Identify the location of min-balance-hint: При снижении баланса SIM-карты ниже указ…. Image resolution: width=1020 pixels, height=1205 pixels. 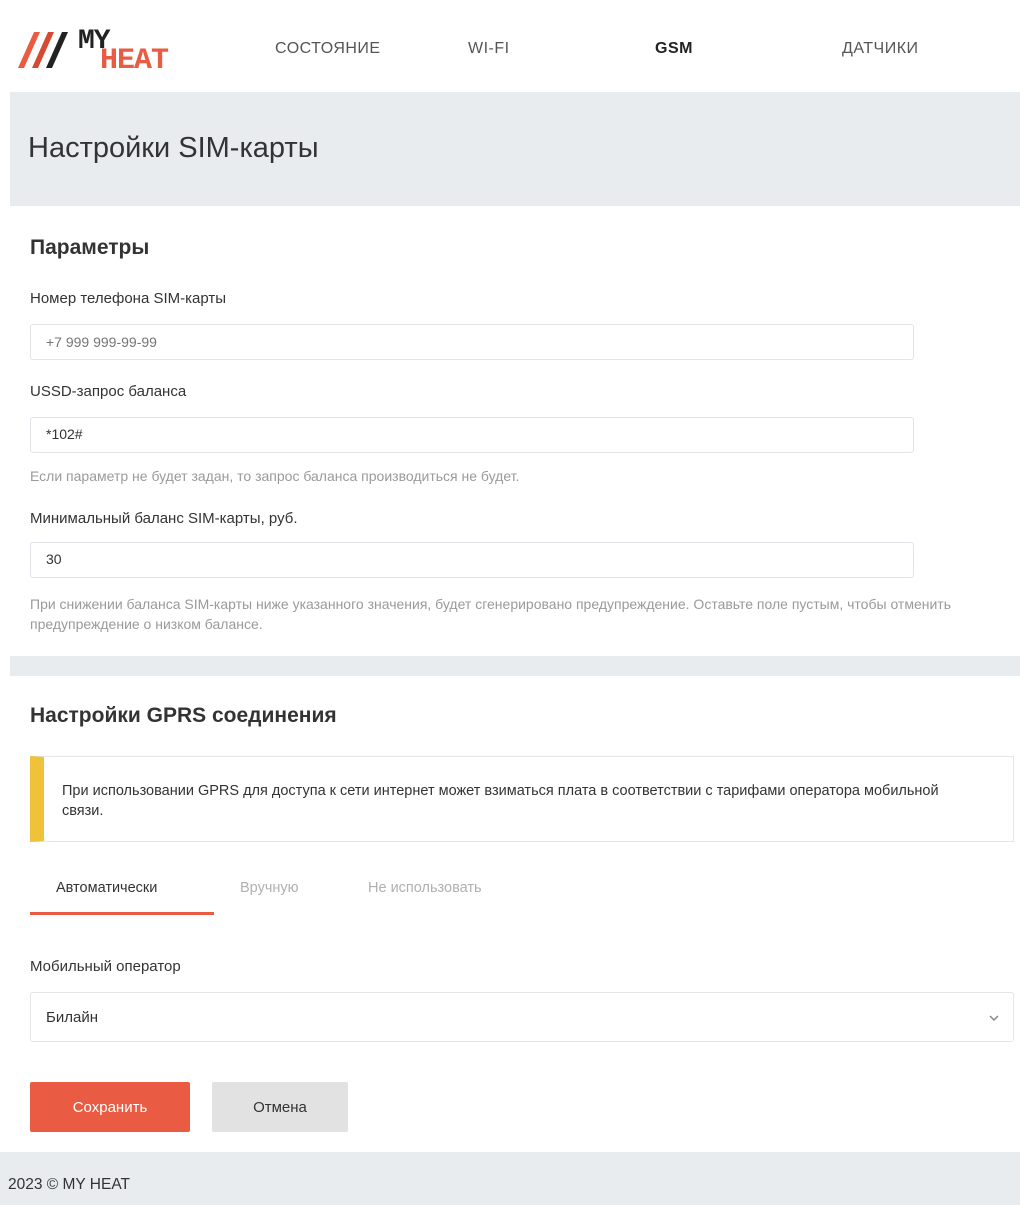
(490, 614).